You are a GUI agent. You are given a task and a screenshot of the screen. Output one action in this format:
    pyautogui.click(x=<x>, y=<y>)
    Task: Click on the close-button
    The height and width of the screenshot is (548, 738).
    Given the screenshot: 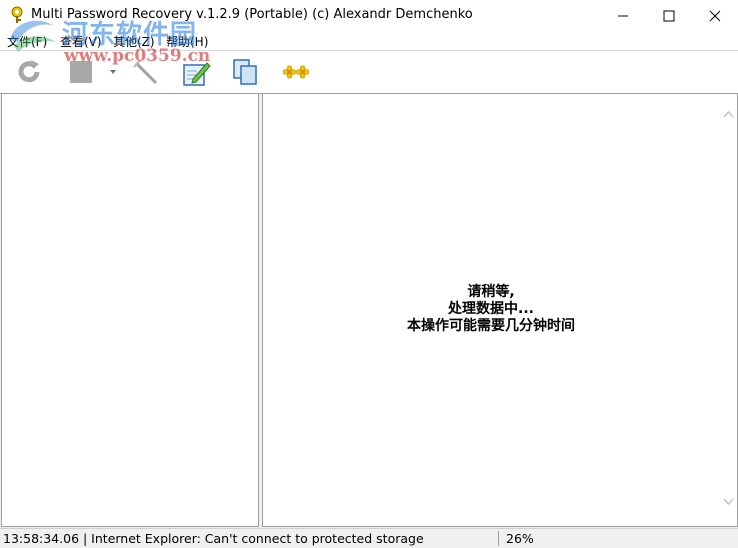 What is the action you would take?
    pyautogui.click(x=715, y=15)
    